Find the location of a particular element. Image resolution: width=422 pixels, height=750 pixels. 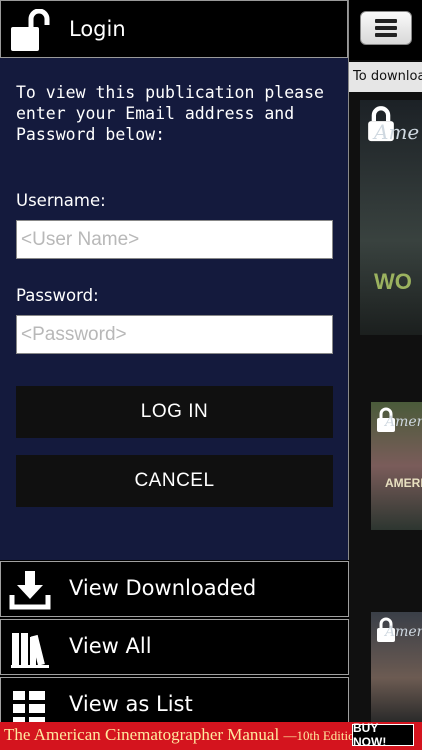

login-title: Login is located at coordinates (97, 29).